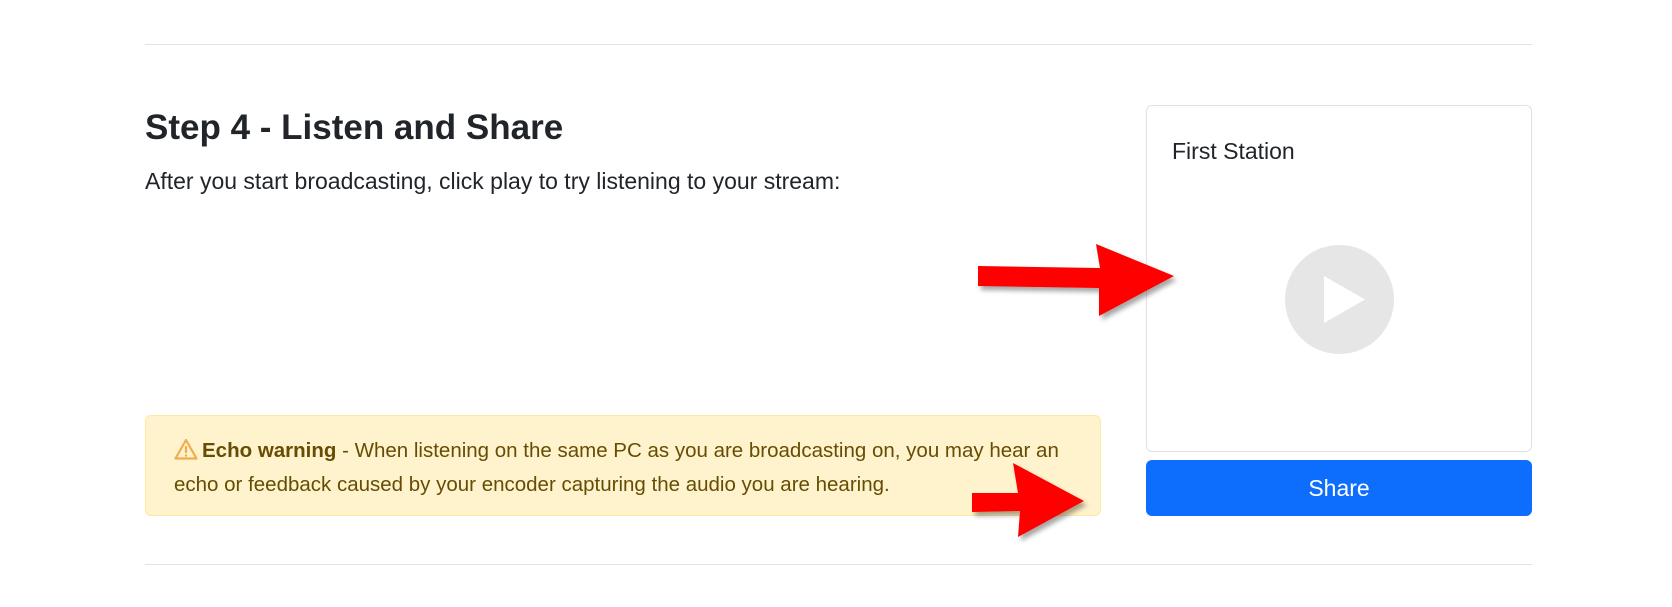  What do you see at coordinates (1076, 280) in the screenshot?
I see `arrow-to-play-button` at bounding box center [1076, 280].